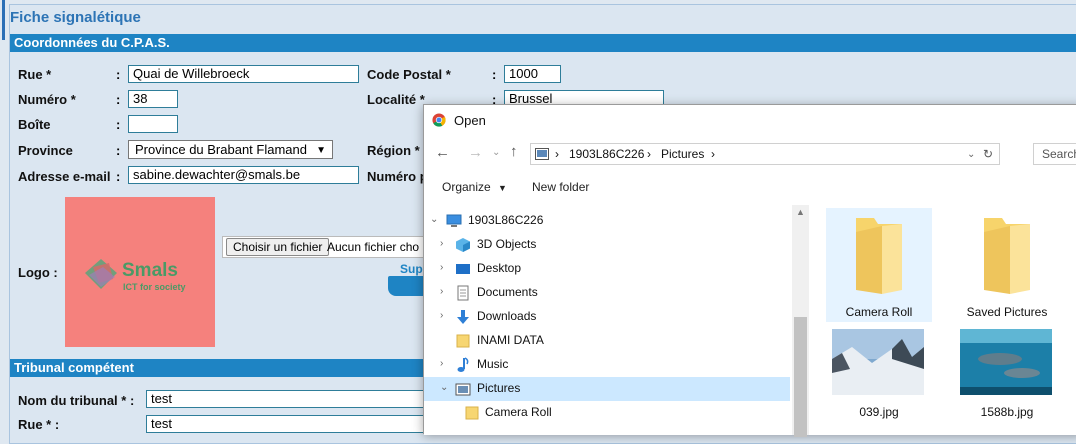  I want to click on document-icon, so click(463, 293).